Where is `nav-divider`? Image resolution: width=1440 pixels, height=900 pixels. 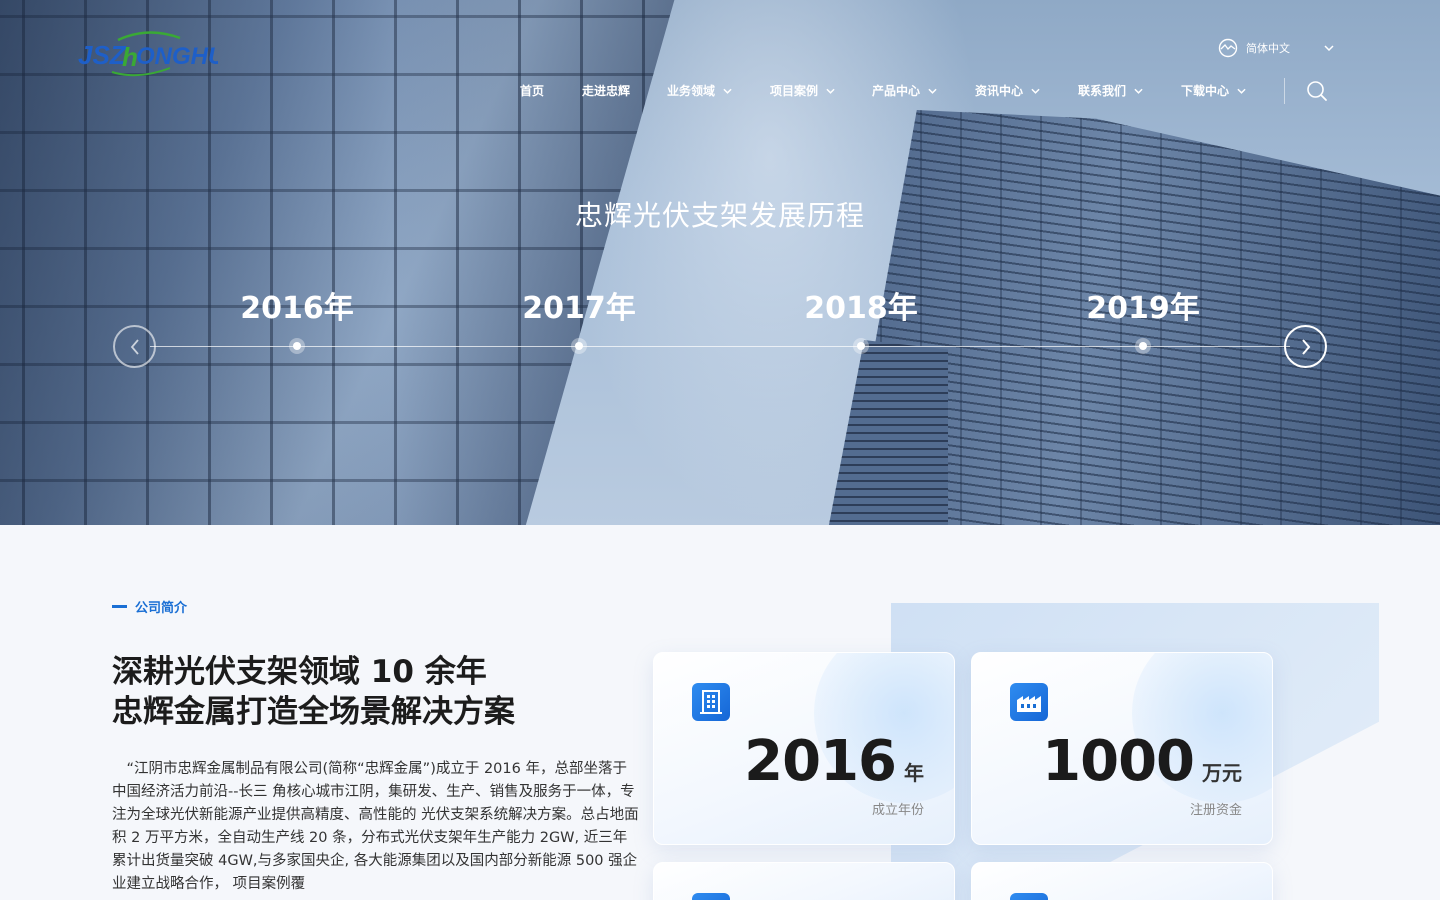
nav-divider is located at coordinates (1284, 91).